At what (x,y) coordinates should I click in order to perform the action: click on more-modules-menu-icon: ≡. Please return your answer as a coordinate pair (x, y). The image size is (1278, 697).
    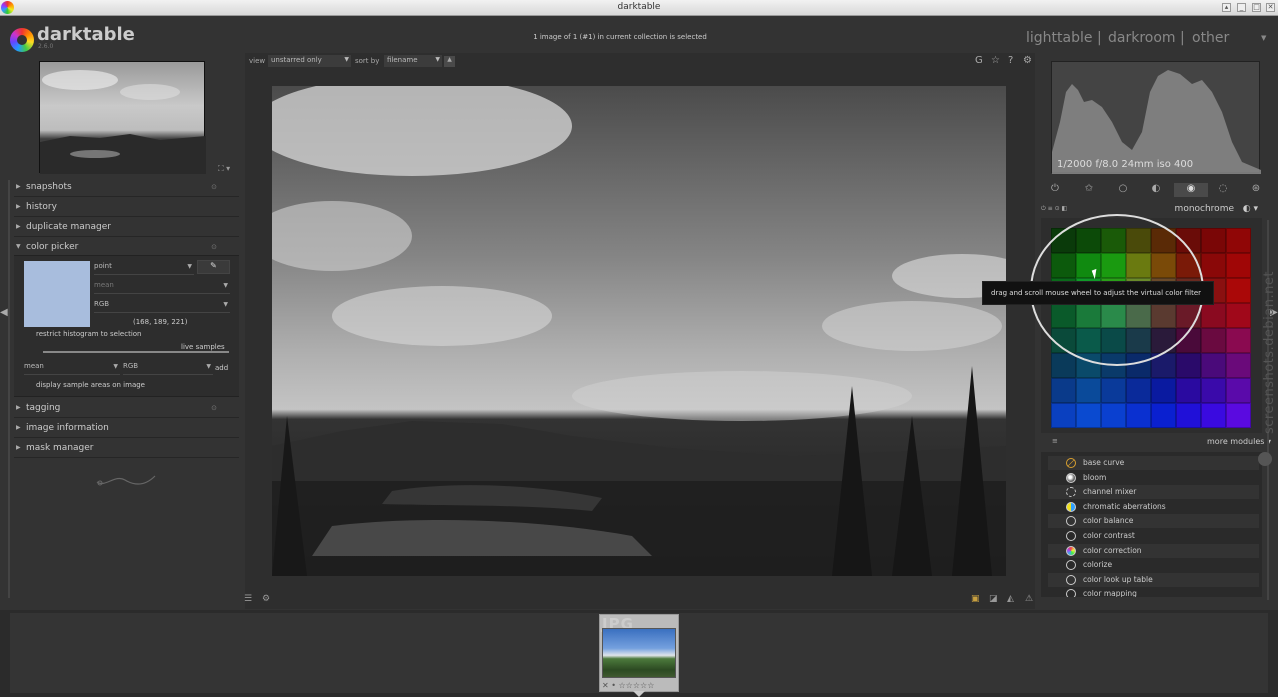
    Looking at the image, I should click on (1055, 441).